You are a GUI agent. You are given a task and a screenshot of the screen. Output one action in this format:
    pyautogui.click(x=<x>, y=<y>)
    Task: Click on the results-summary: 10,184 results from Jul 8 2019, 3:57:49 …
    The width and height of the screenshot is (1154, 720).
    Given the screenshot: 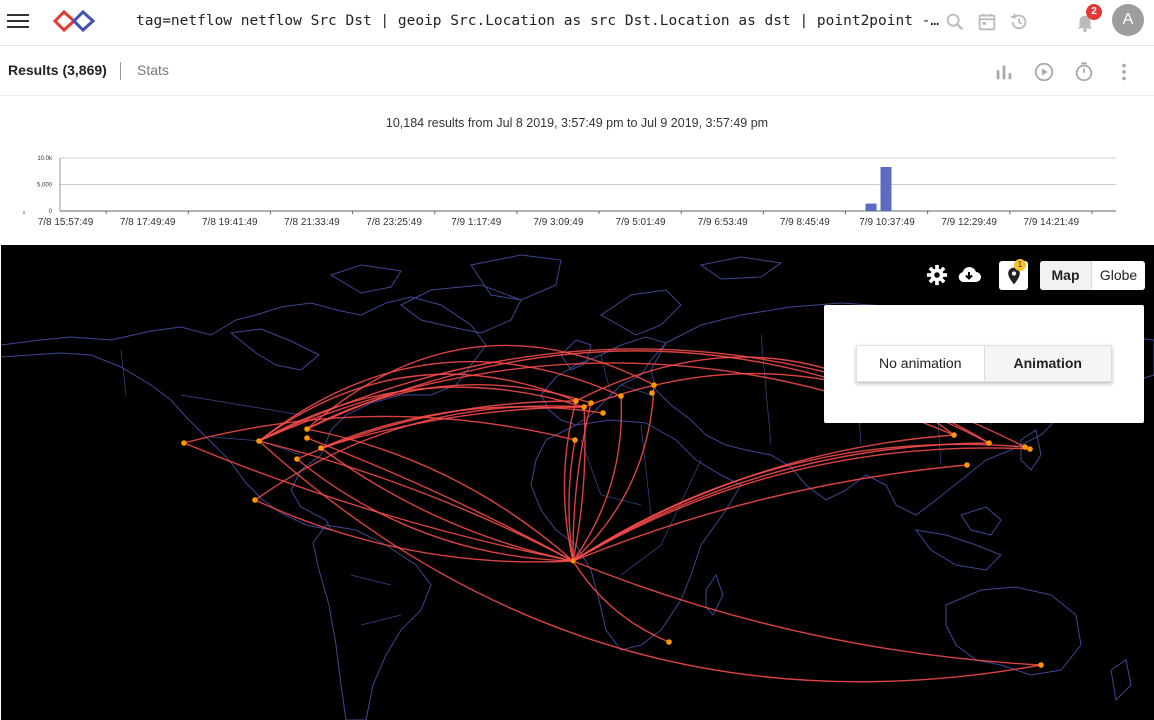 What is the action you would take?
    pyautogui.click(x=577, y=123)
    